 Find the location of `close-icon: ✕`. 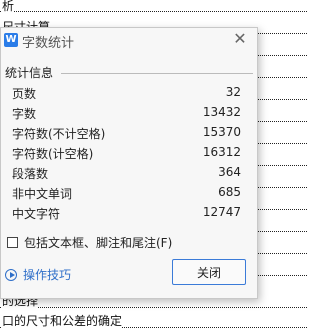

close-icon: ✕ is located at coordinates (240, 39).